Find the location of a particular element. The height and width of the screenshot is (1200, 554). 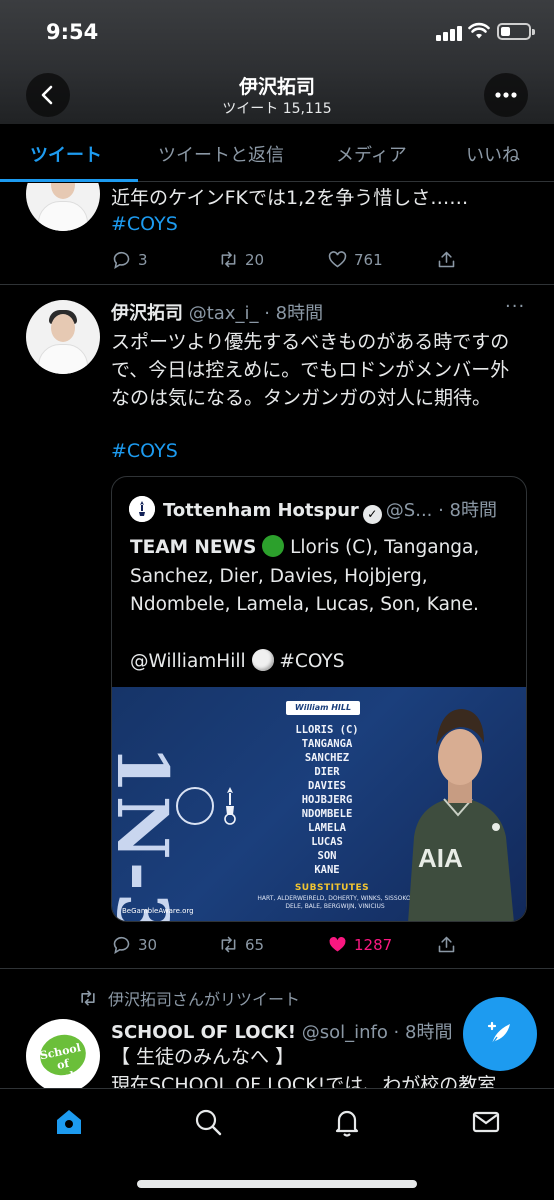

player-photo: AIA is located at coordinates (461, 815).